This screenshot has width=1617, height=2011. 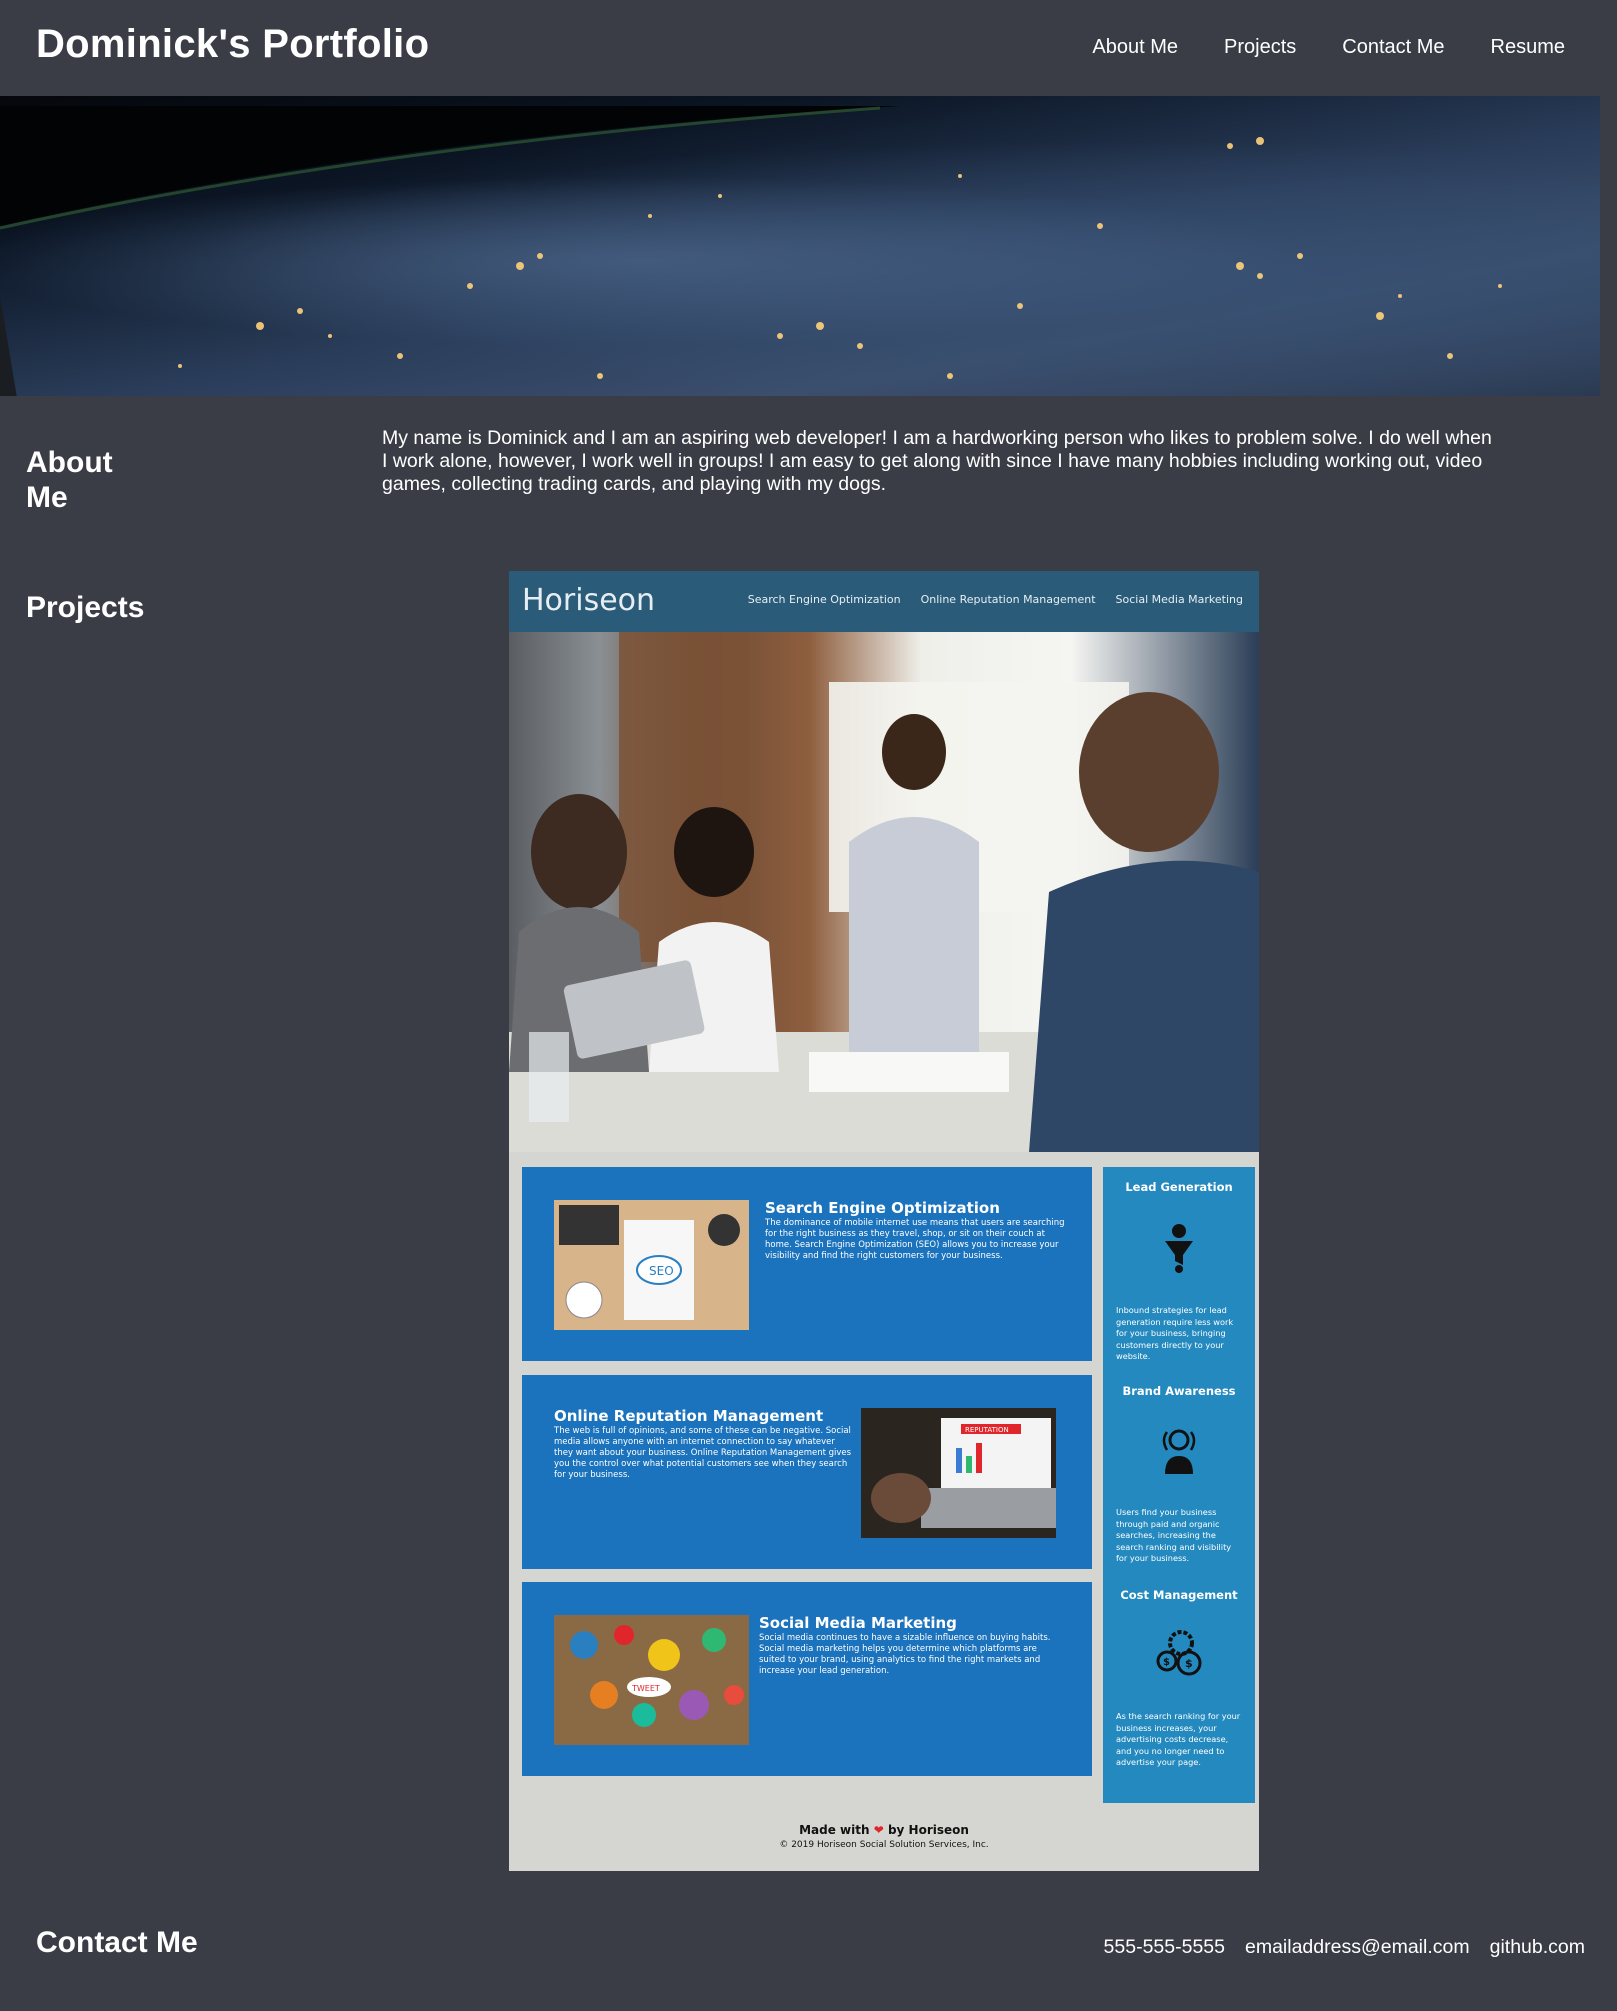 I want to click on projects-heading: Projects, so click(x=85, y=607).